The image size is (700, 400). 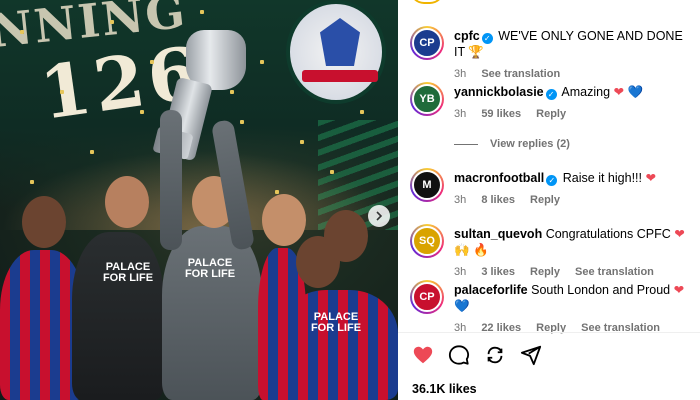 What do you see at coordinates (495, 355) in the screenshot?
I see `repost-icon` at bounding box center [495, 355].